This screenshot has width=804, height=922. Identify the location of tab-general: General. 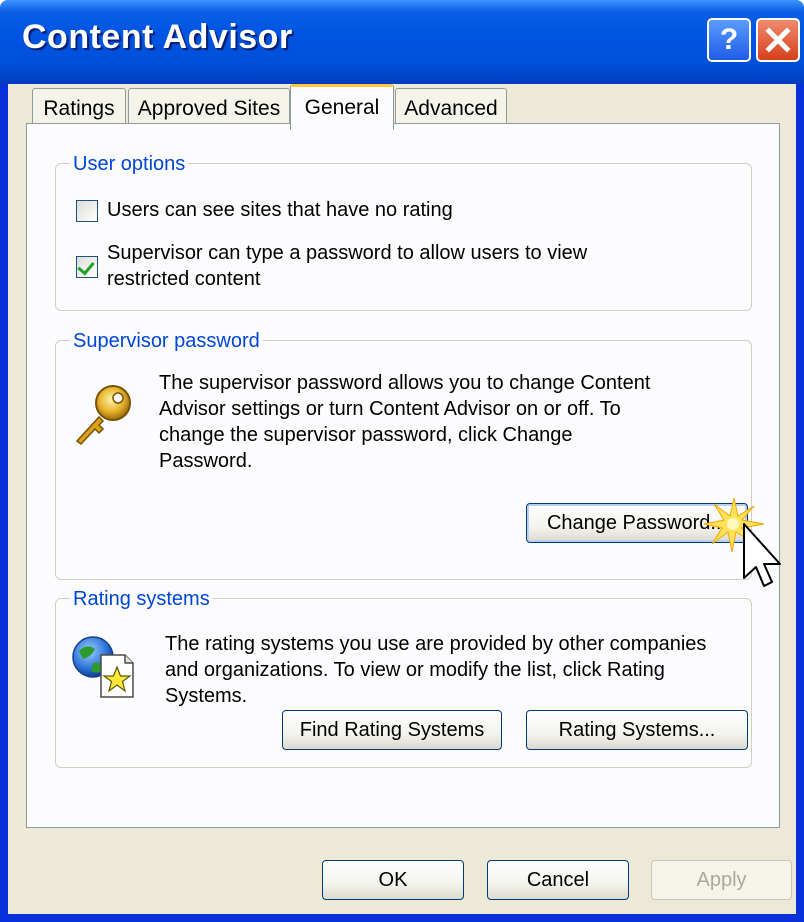
(342, 107).